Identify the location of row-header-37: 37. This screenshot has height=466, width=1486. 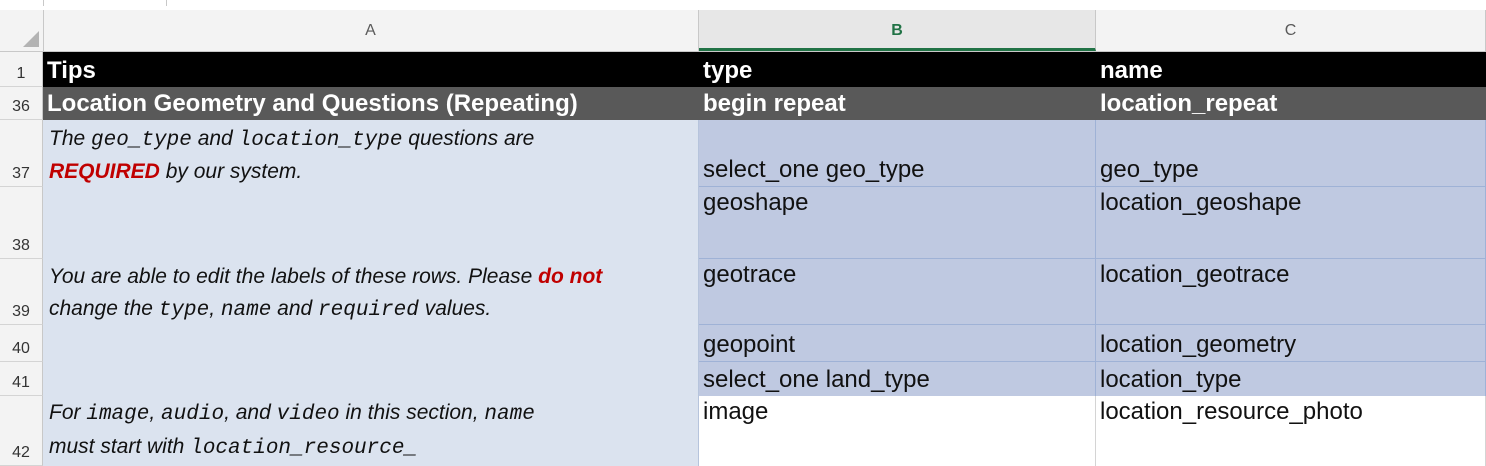
(21, 153).